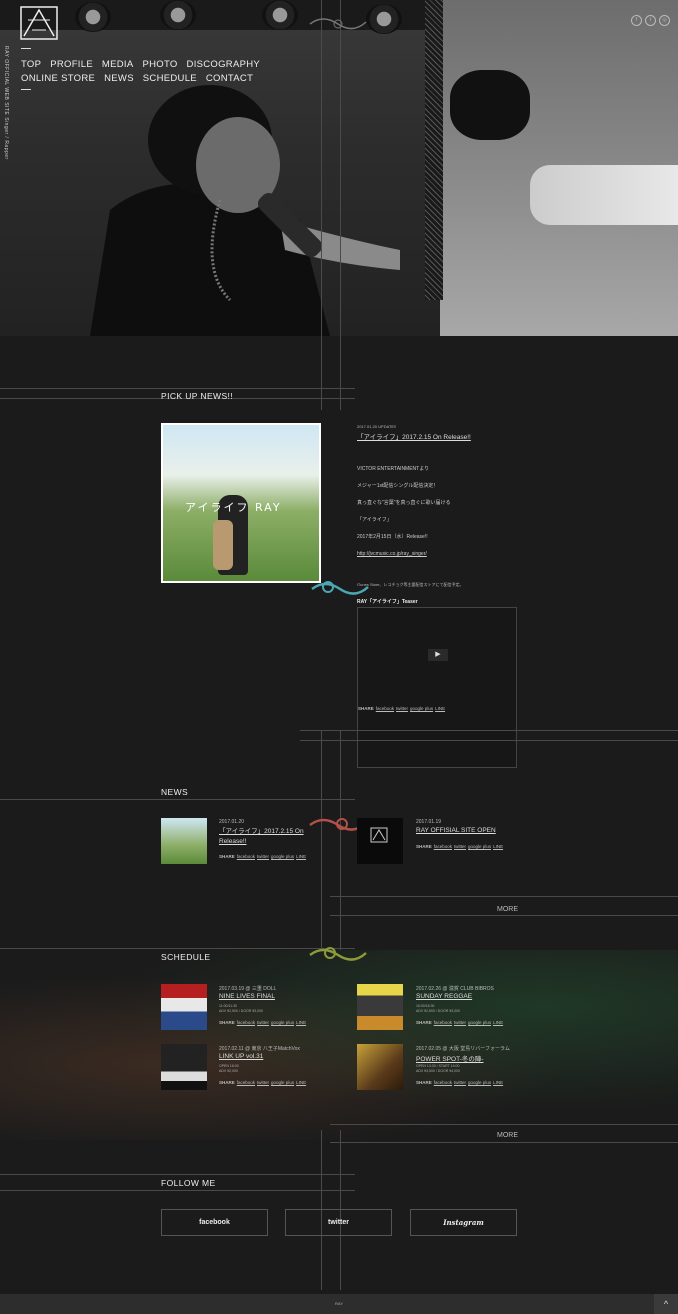 Image resolution: width=678 pixels, height=1314 pixels. What do you see at coordinates (434, 150) in the screenshot?
I see `stage-truss-vertical` at bounding box center [434, 150].